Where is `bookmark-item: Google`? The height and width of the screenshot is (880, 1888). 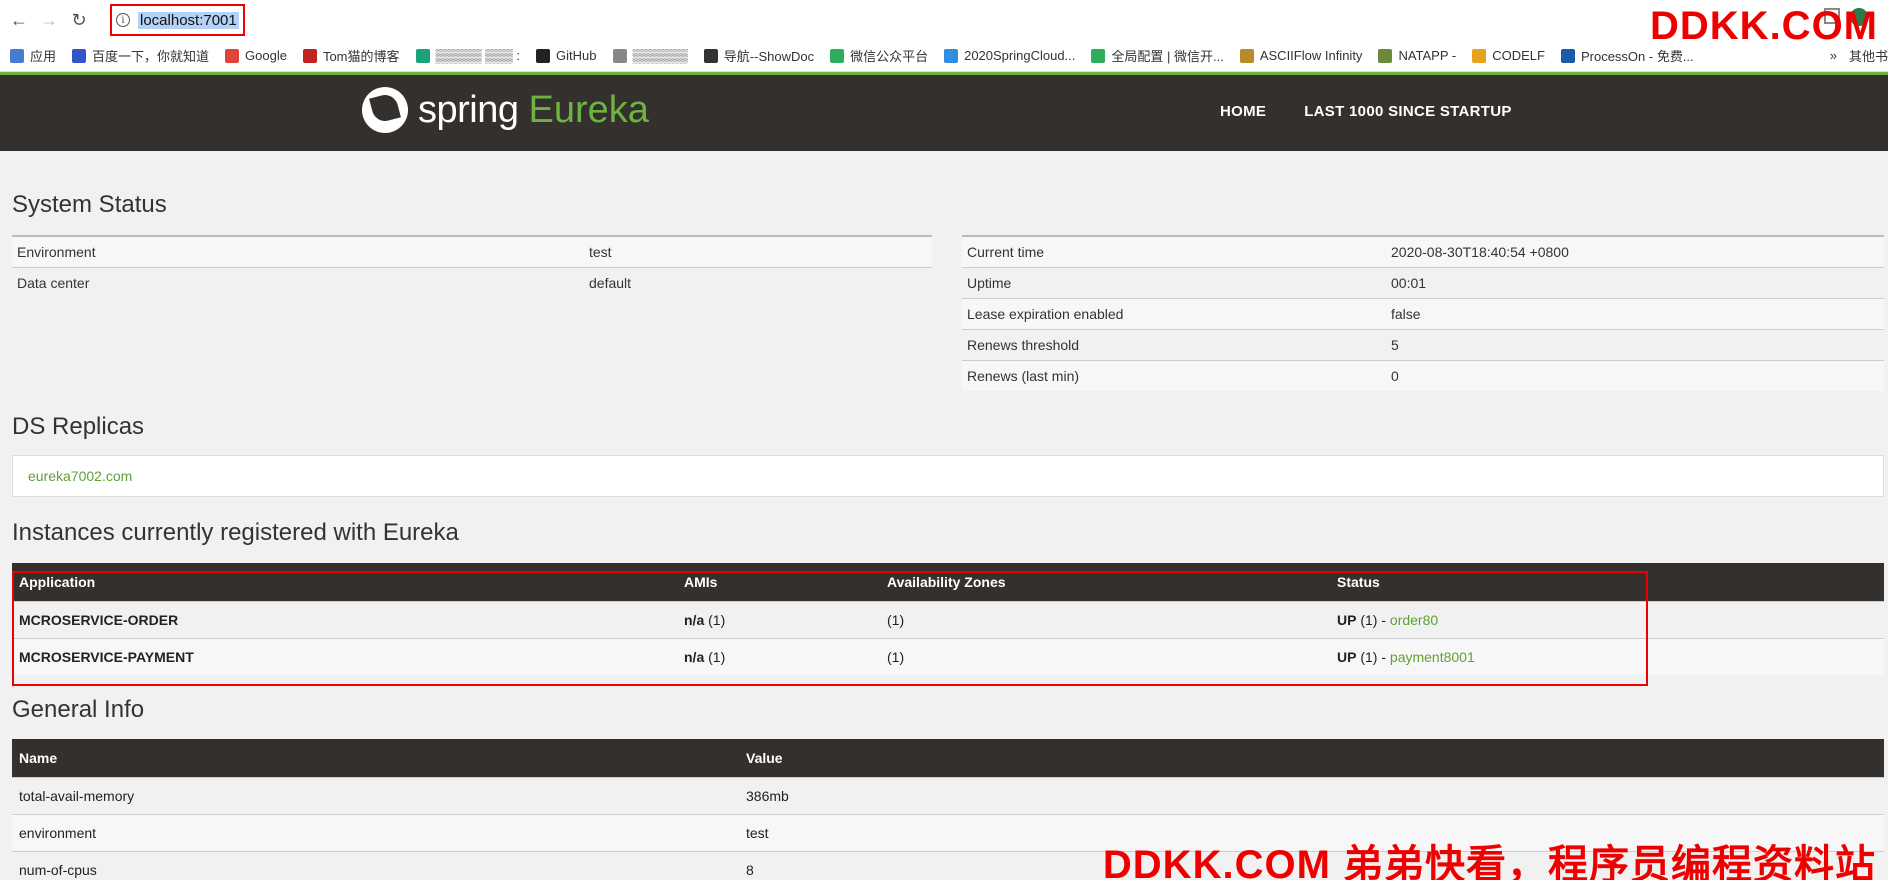 bookmark-item: Google is located at coordinates (256, 55).